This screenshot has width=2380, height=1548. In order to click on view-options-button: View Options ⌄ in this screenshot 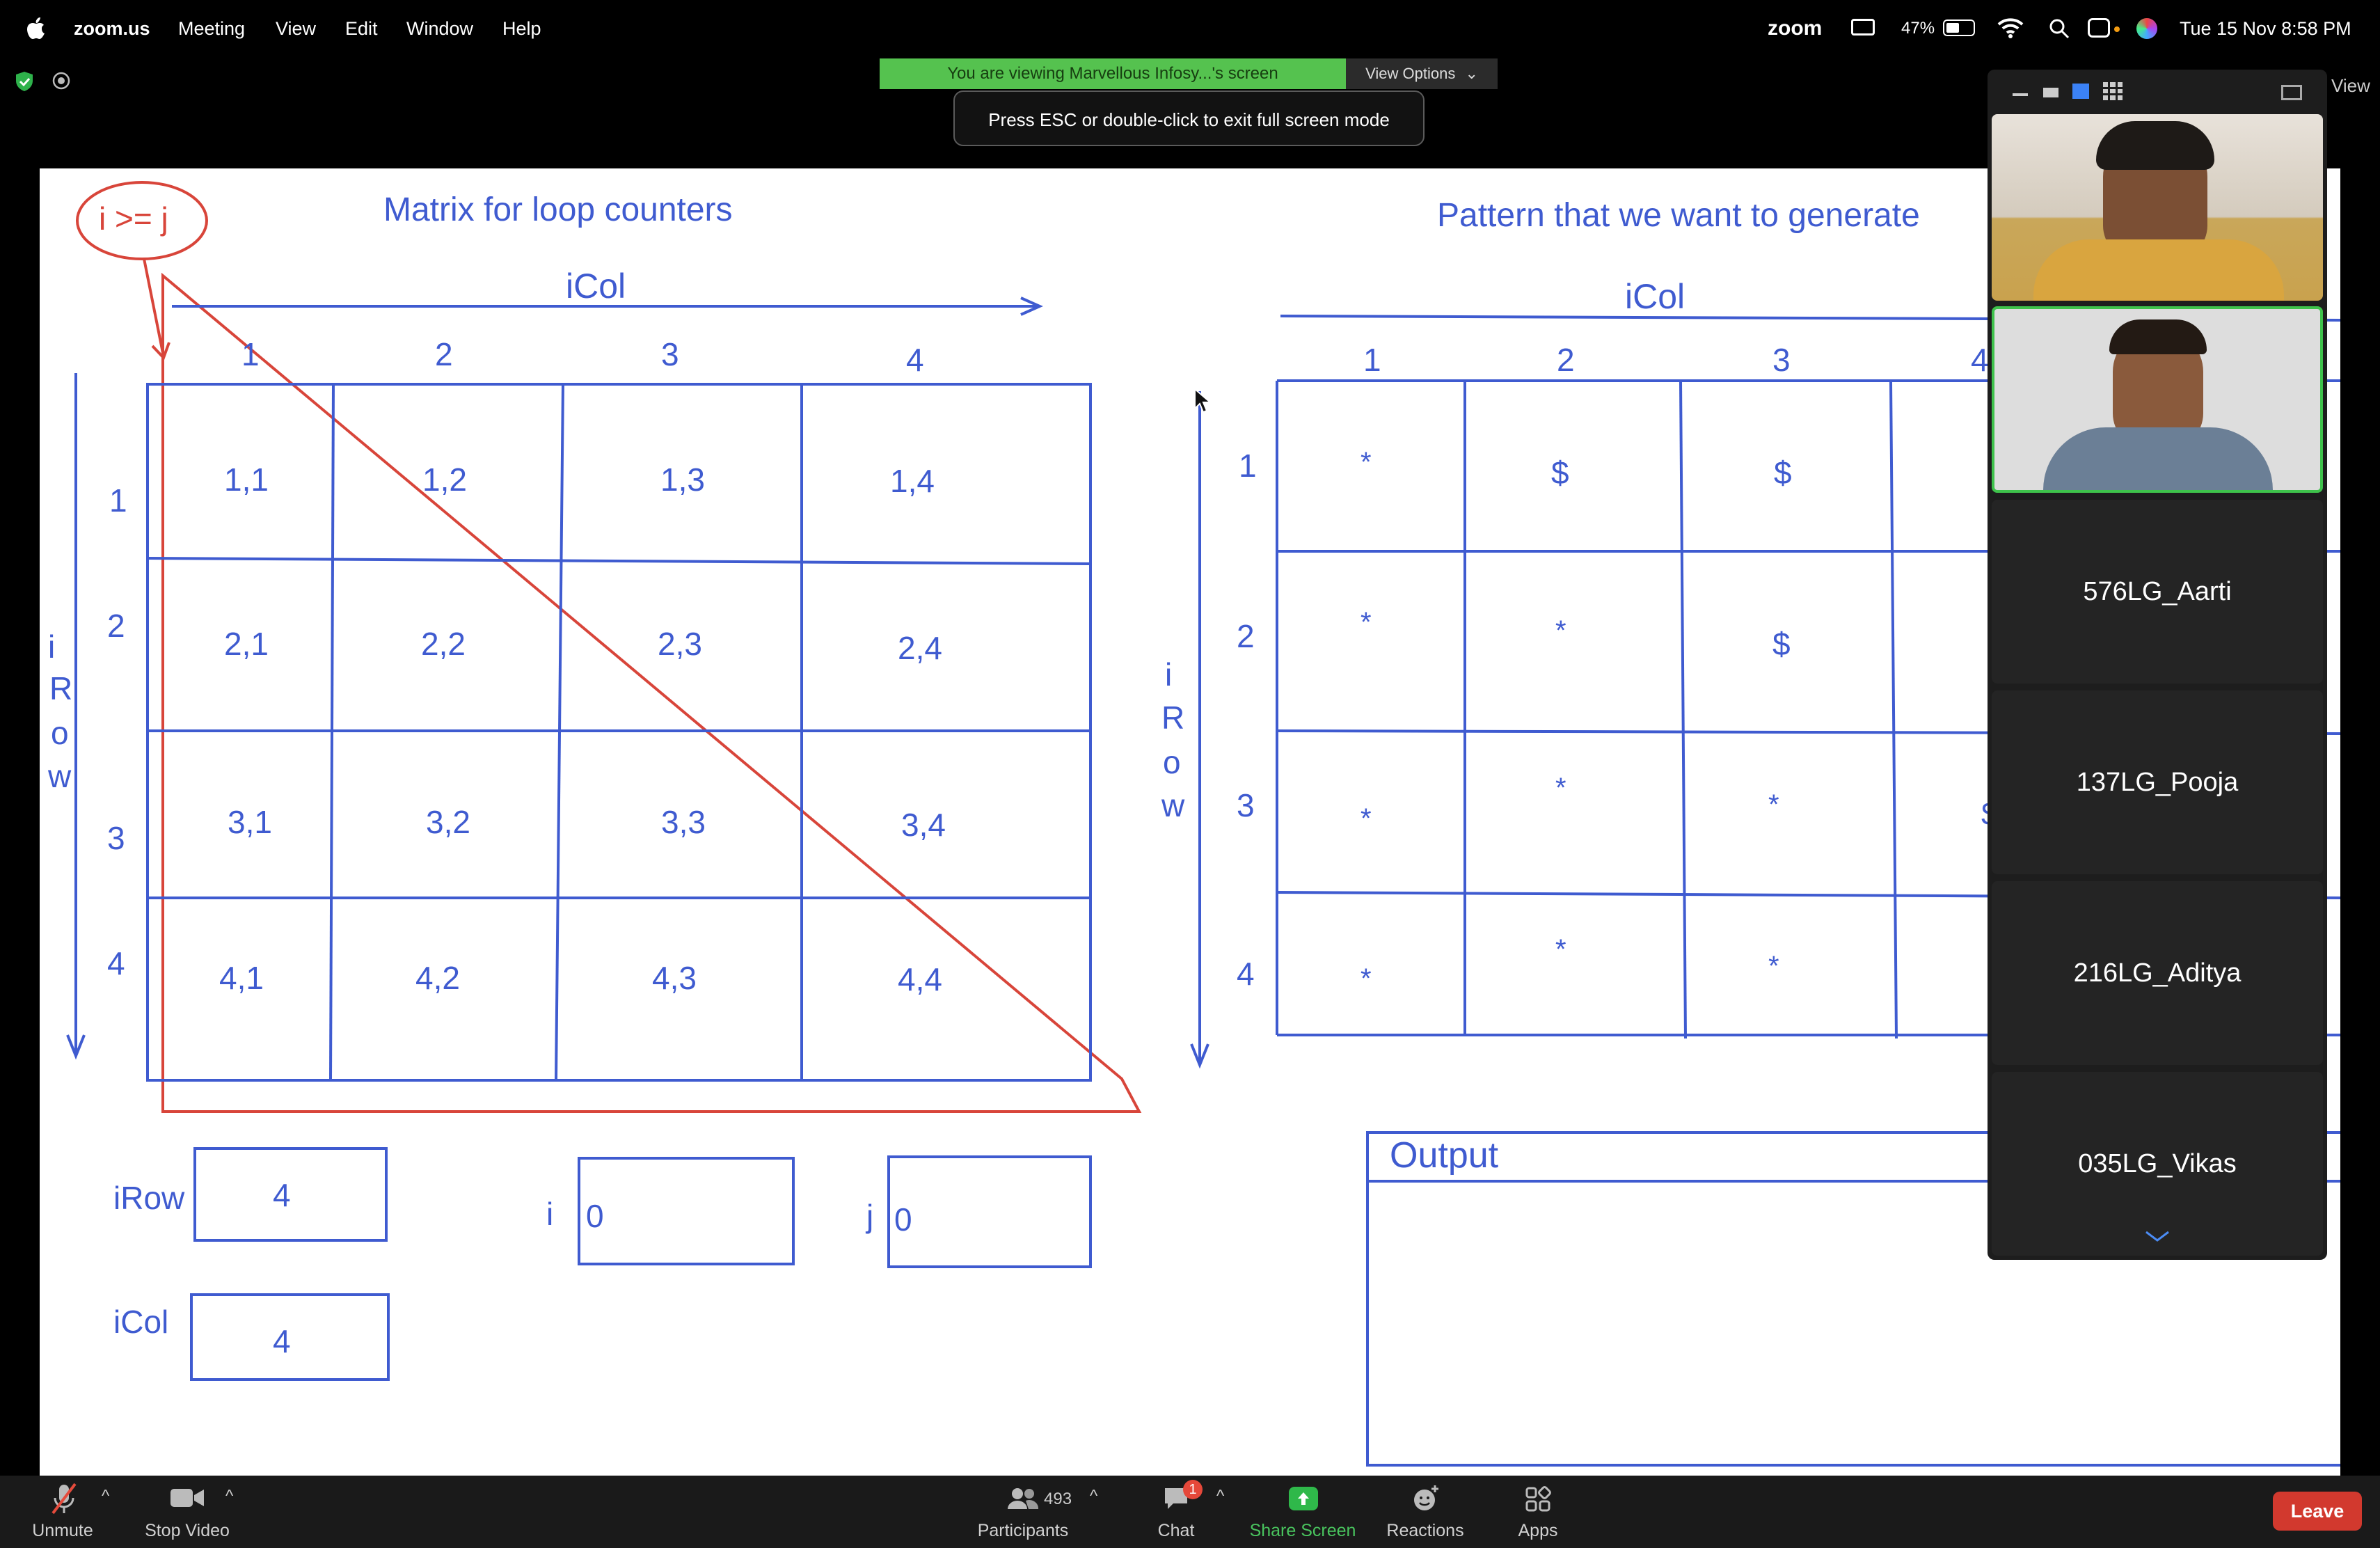, I will do `click(1422, 73)`.